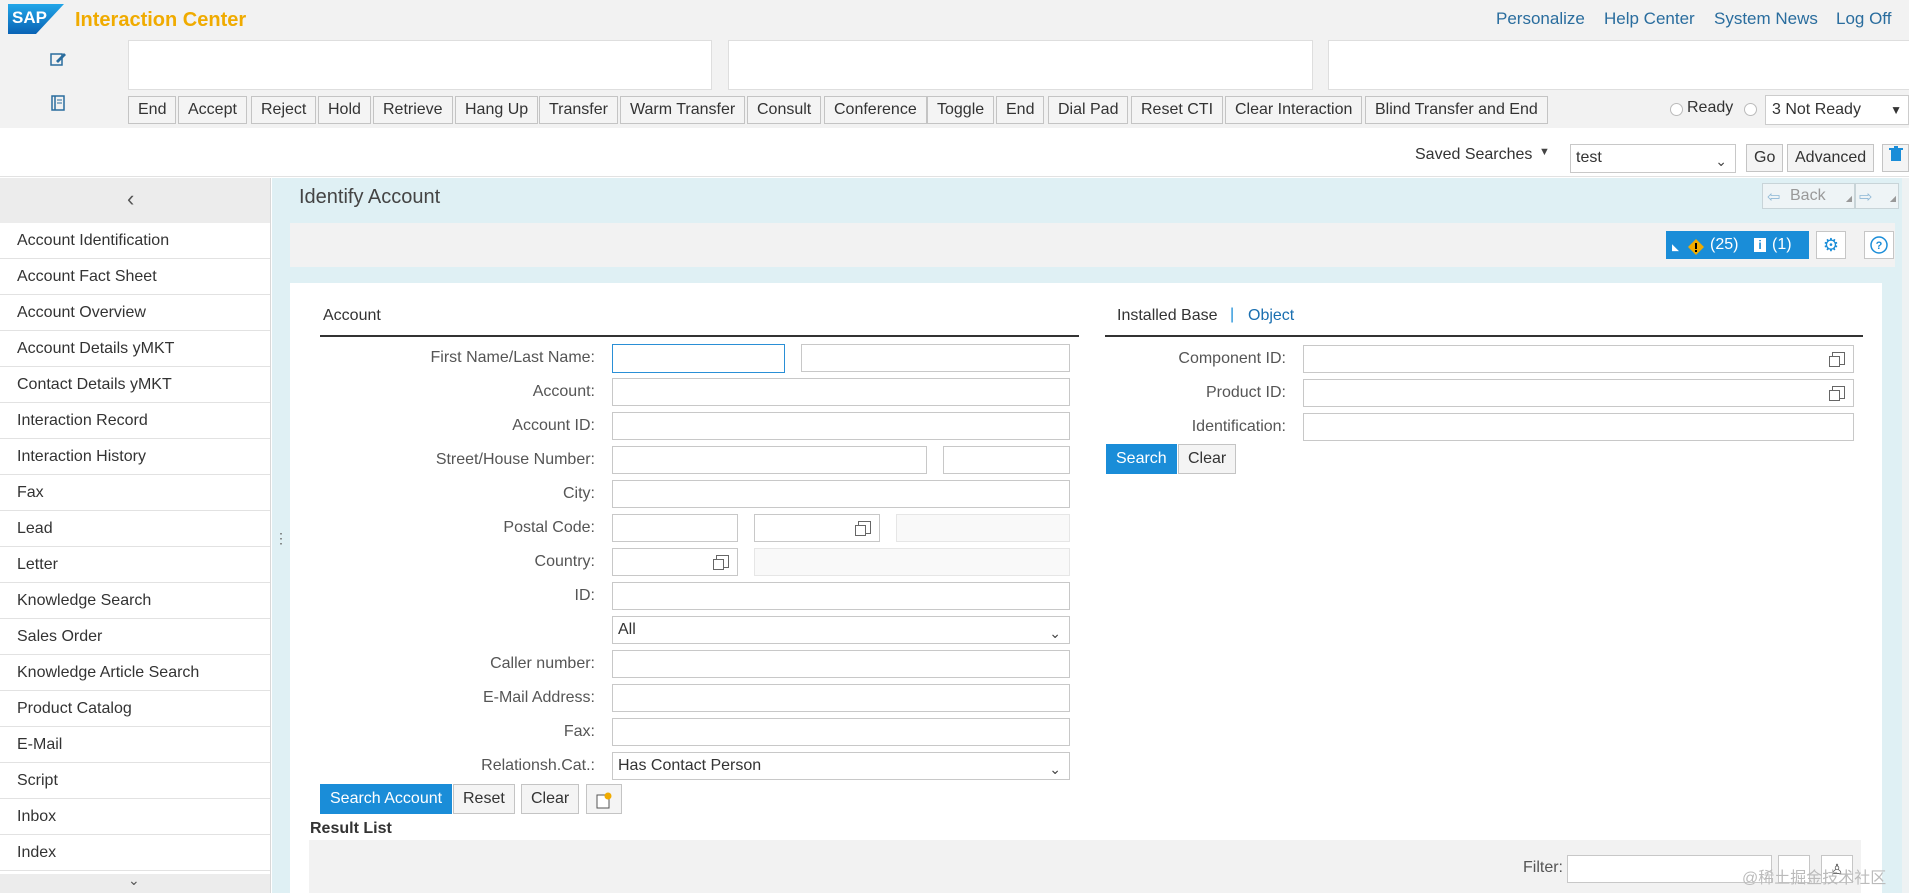 This screenshot has height=893, width=1909. I want to click on sidebar-item-product-catalog: Product Catalog, so click(135, 709).